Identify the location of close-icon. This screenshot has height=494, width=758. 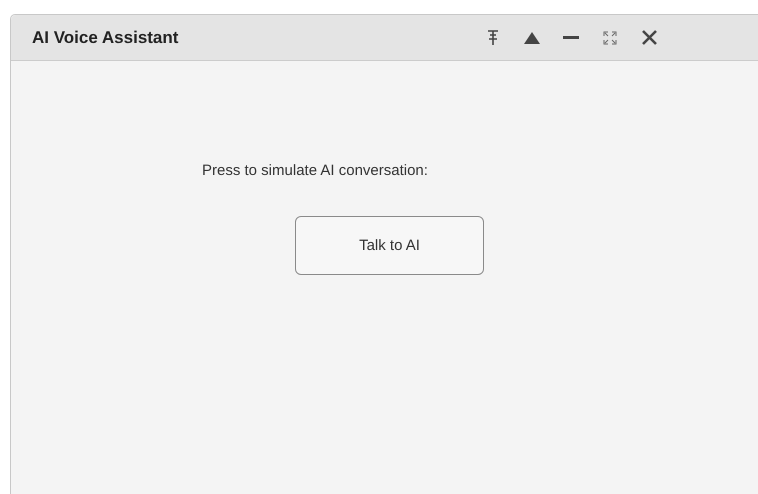
(649, 37).